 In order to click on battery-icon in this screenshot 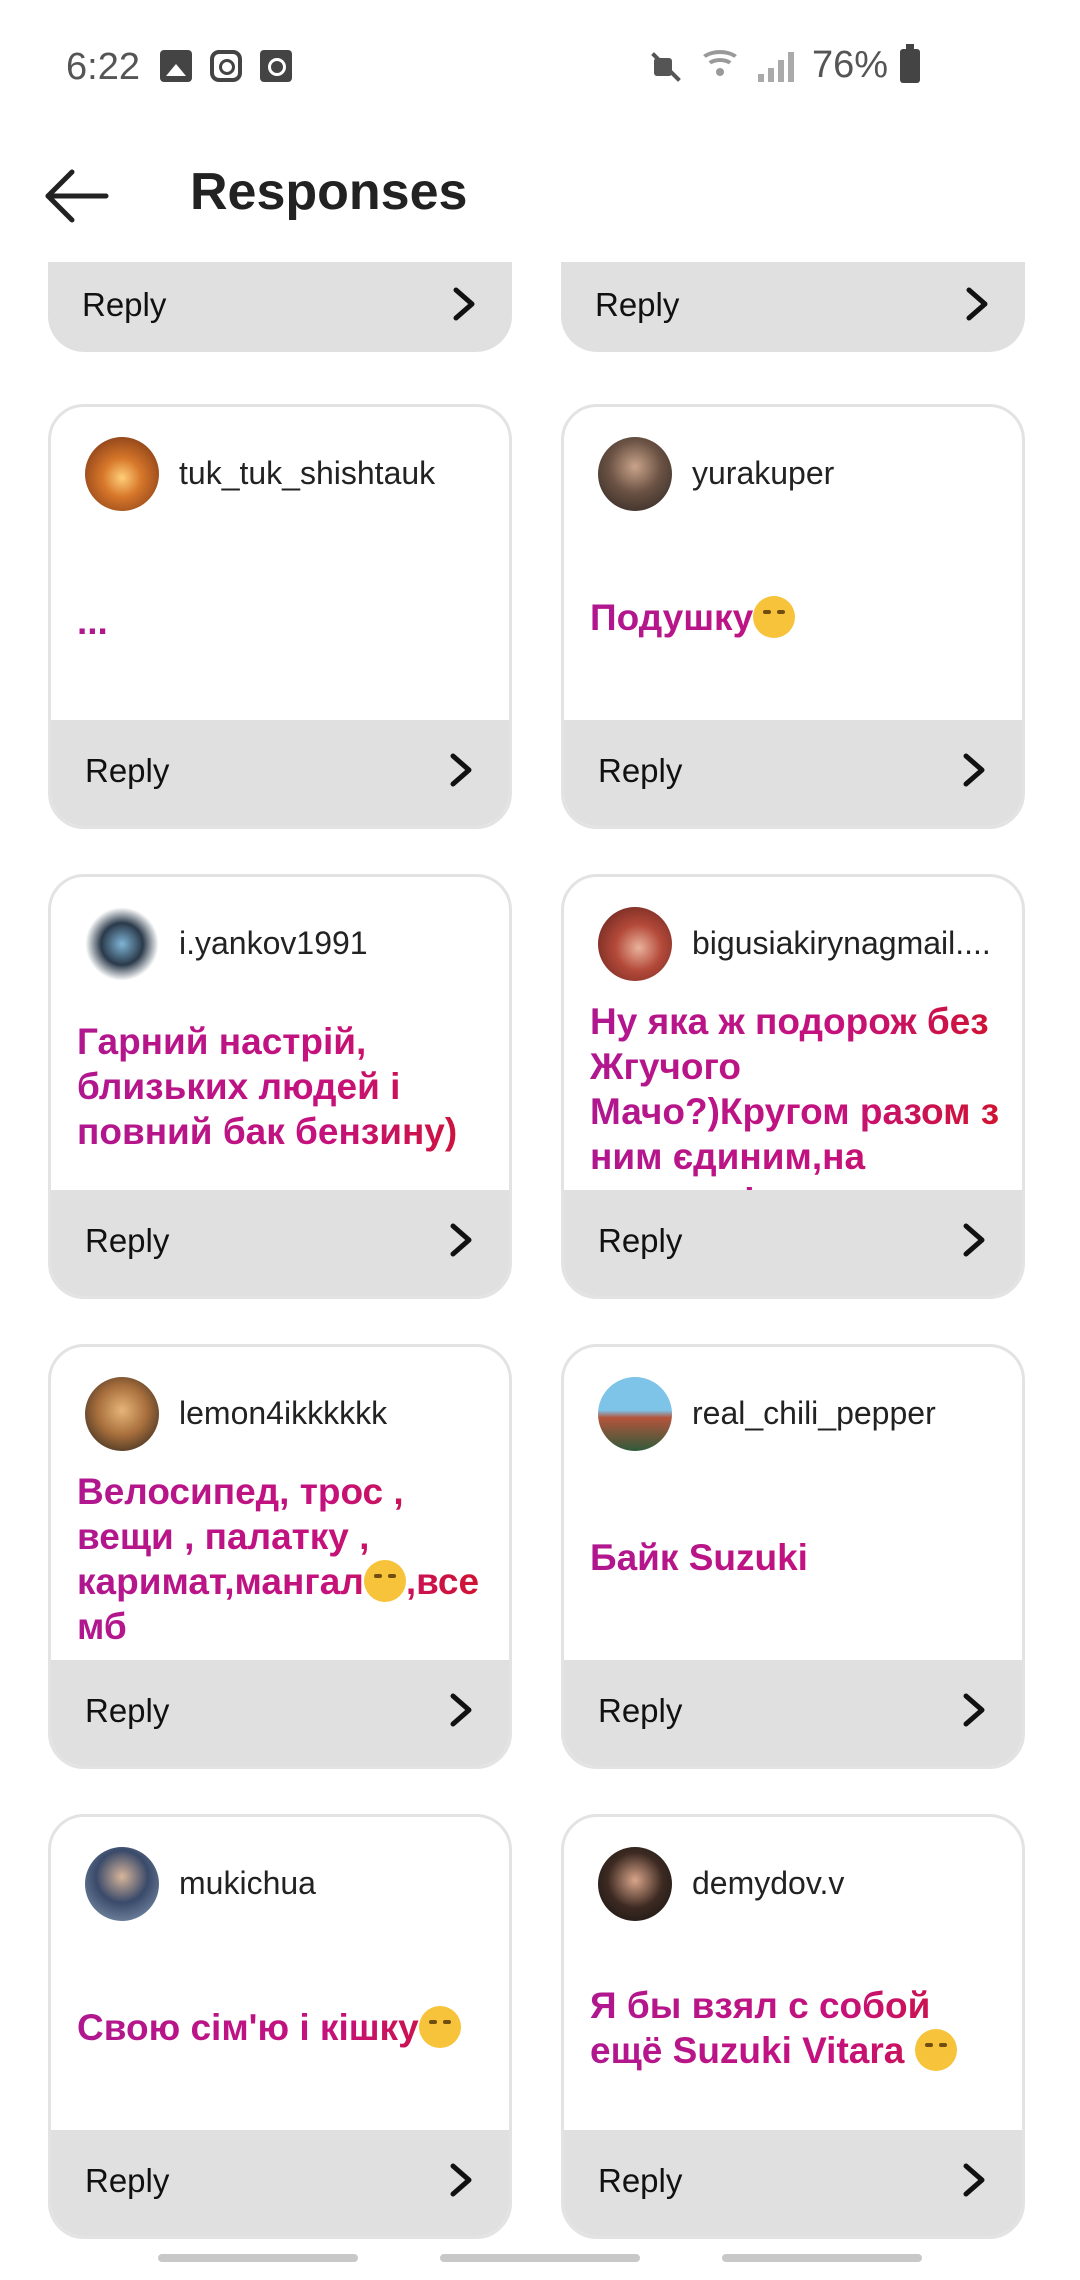, I will do `click(910, 63)`.